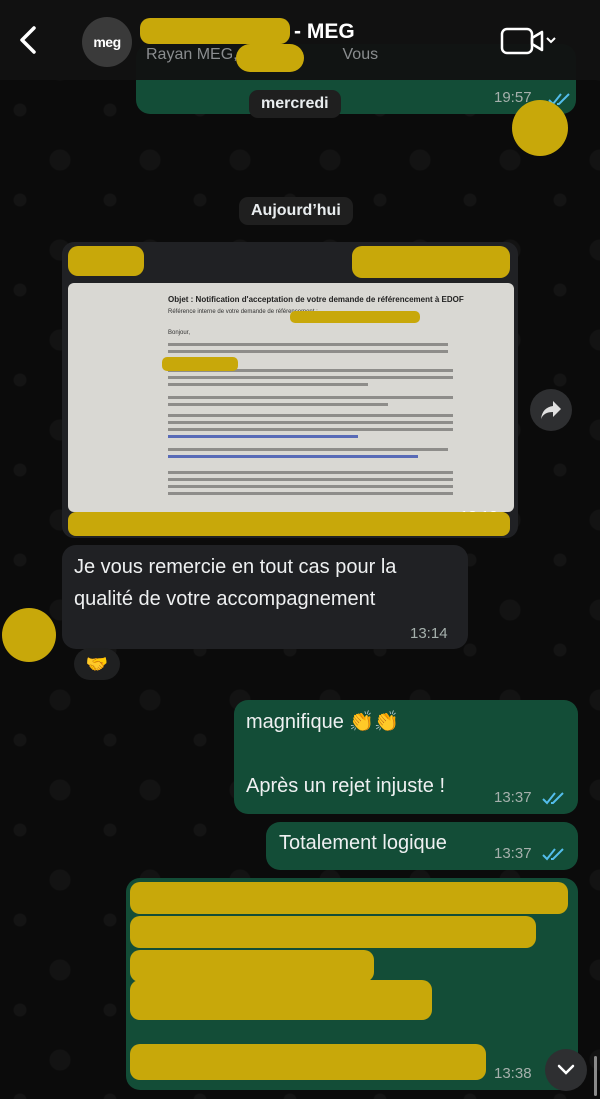 This screenshot has height=1099, width=600. I want to click on video-camera-icon, so click(529, 41).